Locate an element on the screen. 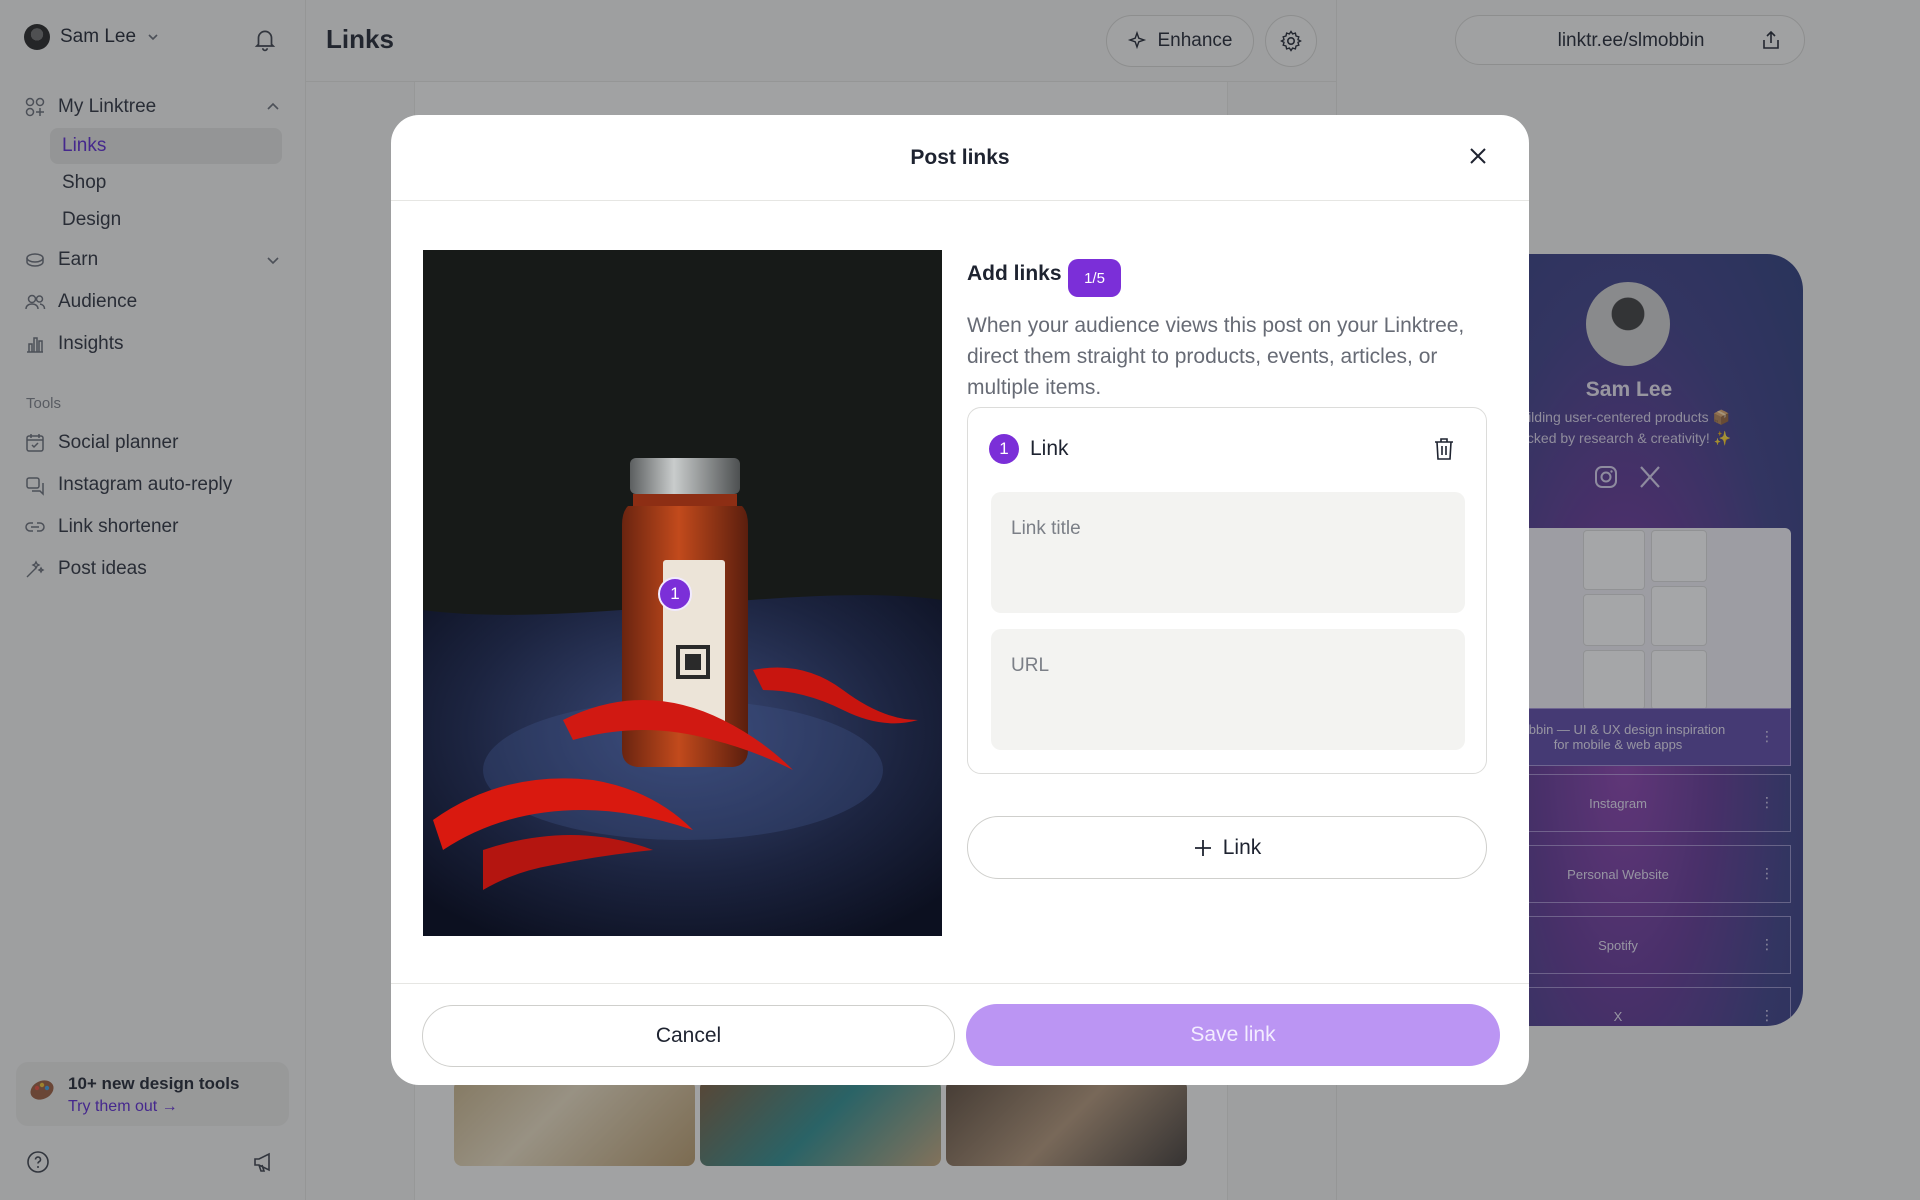  link-tag-marker: 1 is located at coordinates (675, 594).